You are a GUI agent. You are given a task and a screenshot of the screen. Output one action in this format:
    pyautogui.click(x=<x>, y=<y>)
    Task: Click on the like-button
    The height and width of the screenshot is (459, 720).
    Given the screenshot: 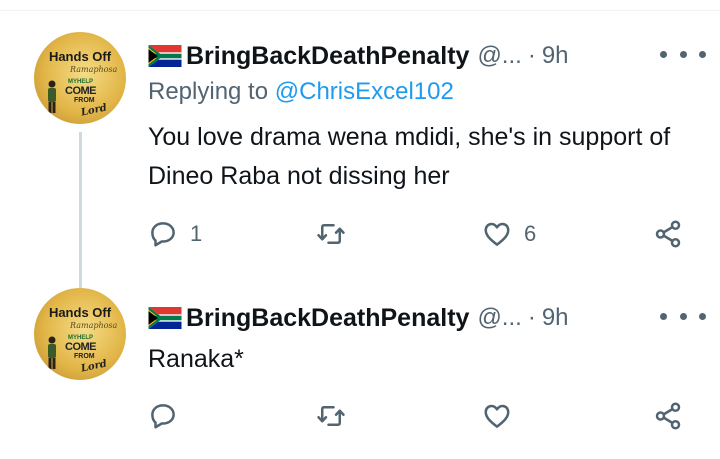 What is the action you would take?
    pyautogui.click(x=503, y=416)
    